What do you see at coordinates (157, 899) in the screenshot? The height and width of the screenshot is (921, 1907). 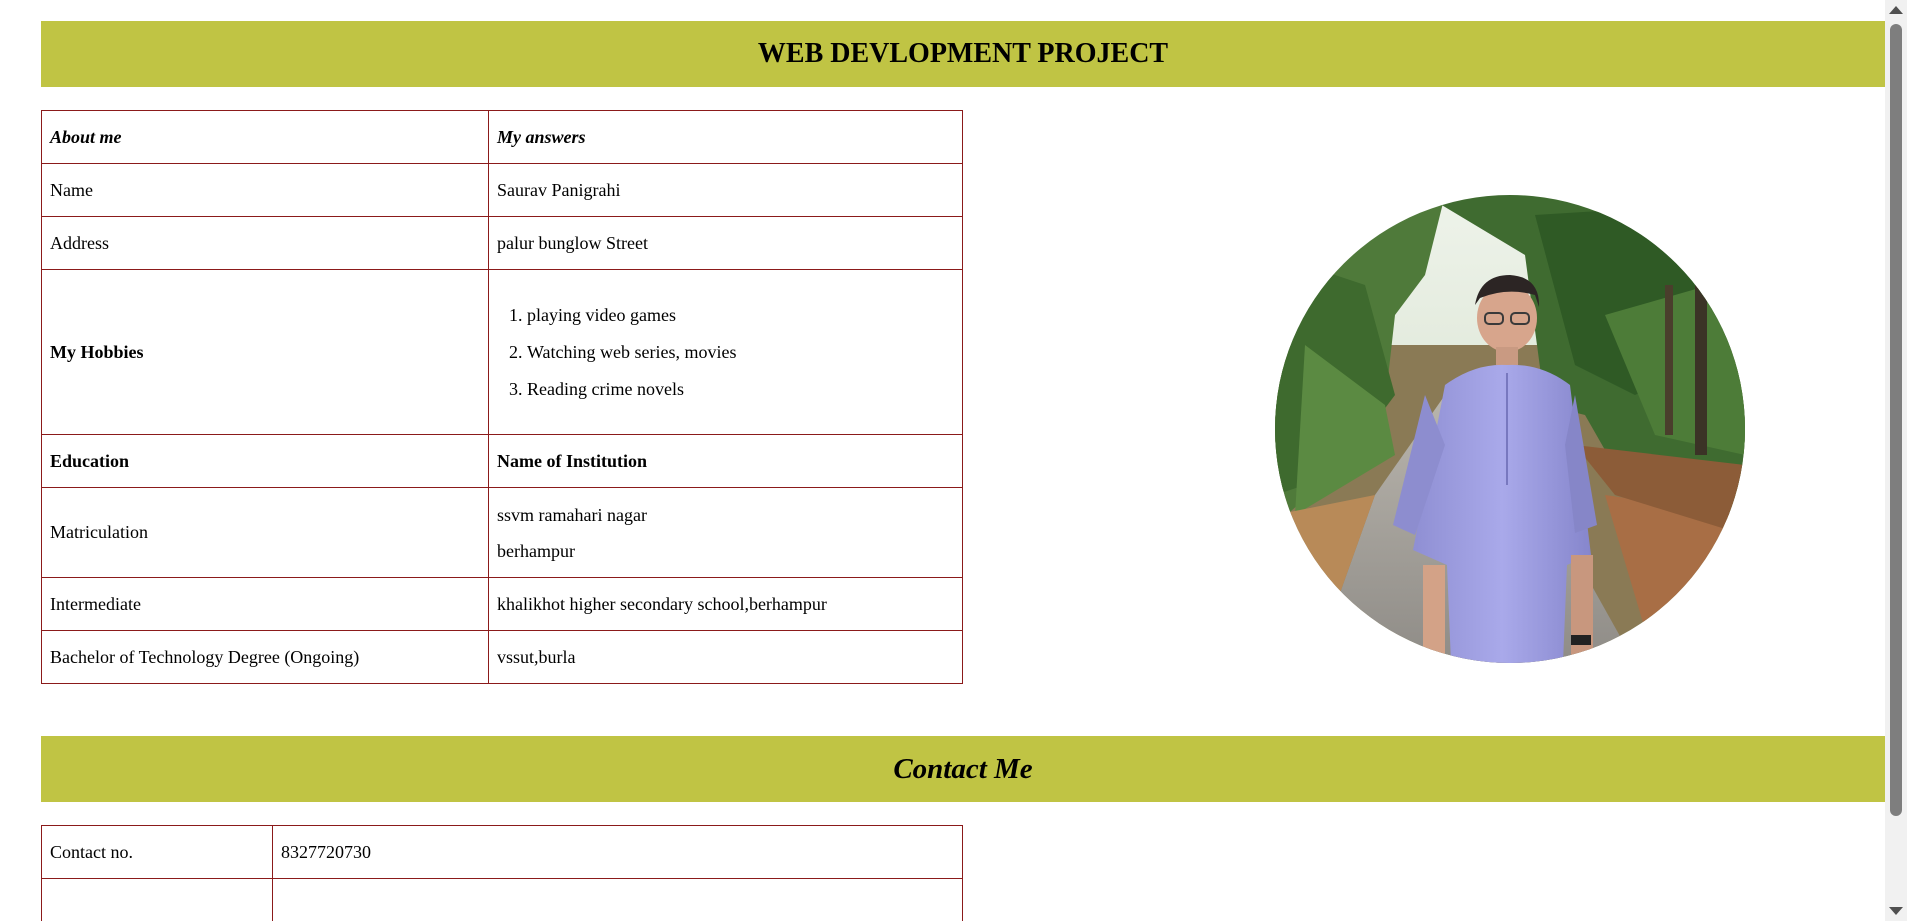 I see `email-label-cell` at bounding box center [157, 899].